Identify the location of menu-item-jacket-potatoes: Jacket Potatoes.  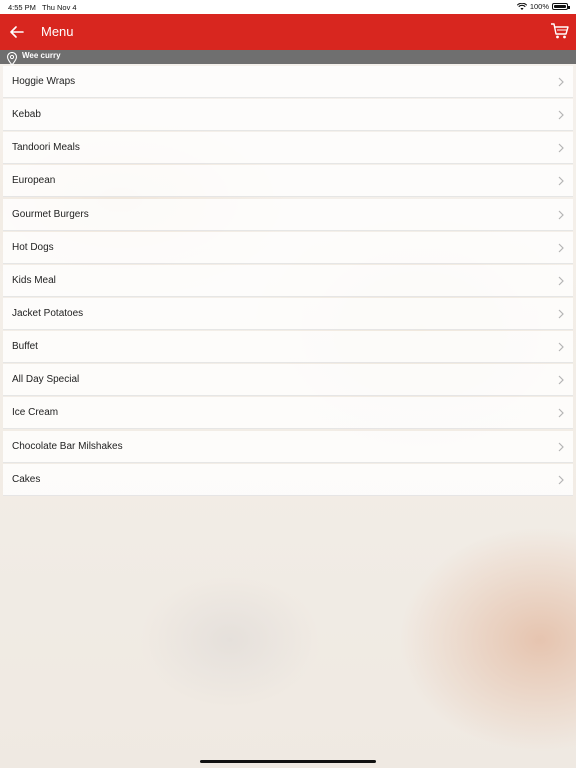
(288, 313).